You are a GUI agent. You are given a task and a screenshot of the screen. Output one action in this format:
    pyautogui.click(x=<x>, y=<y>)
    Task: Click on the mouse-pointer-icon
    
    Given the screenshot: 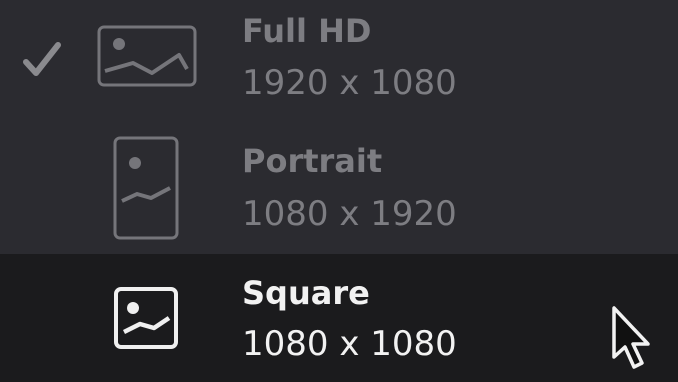 What is the action you would take?
    pyautogui.click(x=631, y=337)
    